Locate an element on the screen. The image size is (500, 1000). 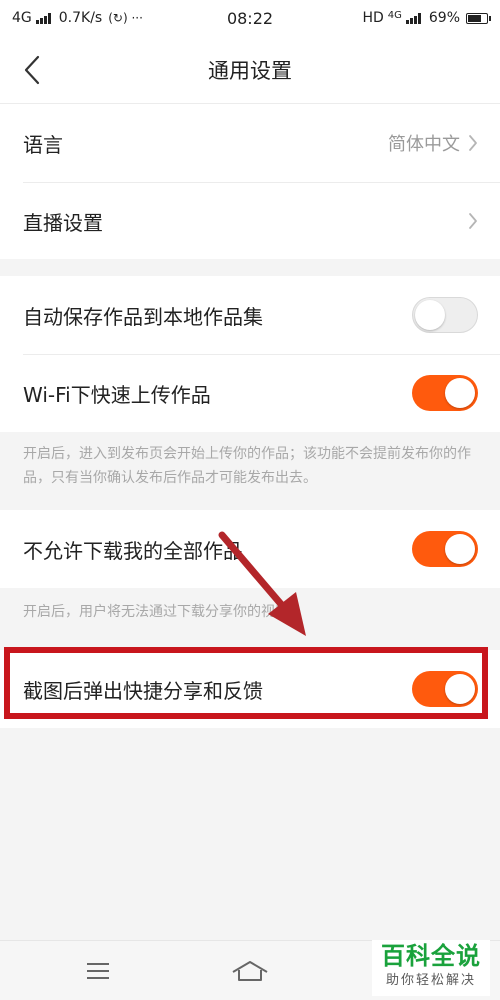
settings-group-download: 不允许下载我的全部作品 is located at coordinates (250, 549).